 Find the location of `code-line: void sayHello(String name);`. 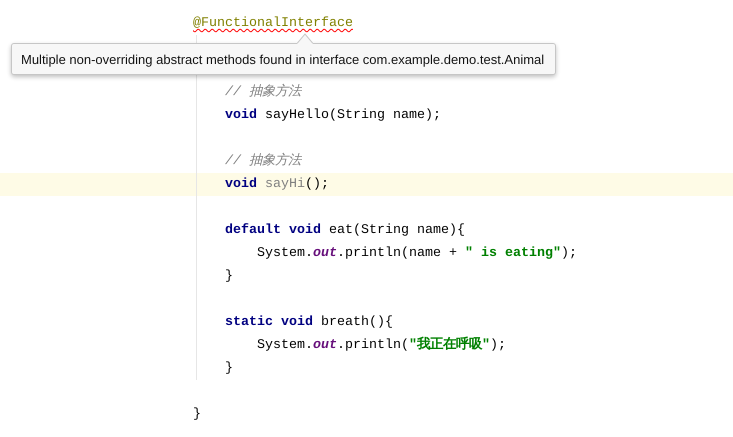

code-line: void sayHello(String name); is located at coordinates (366, 115).